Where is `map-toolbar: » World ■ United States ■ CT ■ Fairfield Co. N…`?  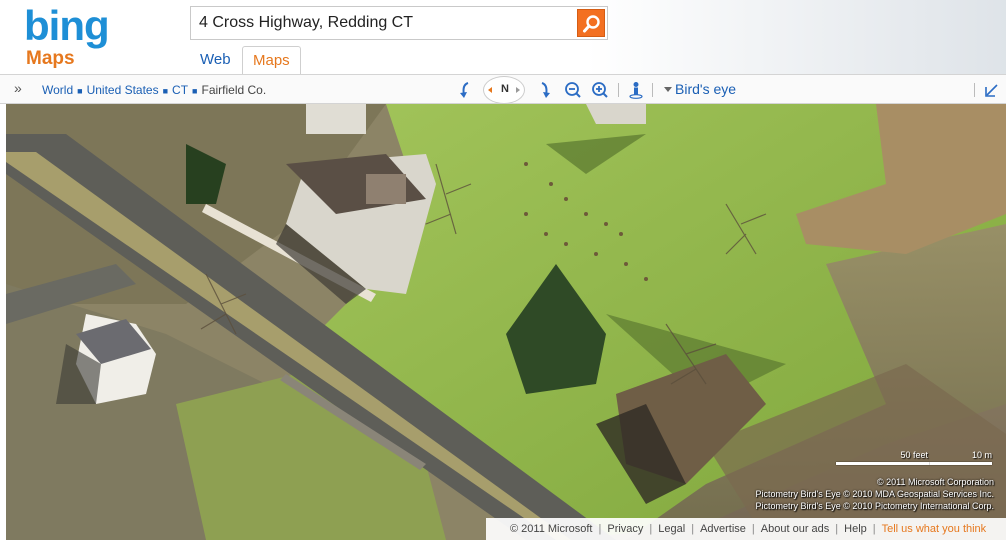
map-toolbar: » World ■ United States ■ CT ■ Fairfield Co. N… is located at coordinates (503, 89).